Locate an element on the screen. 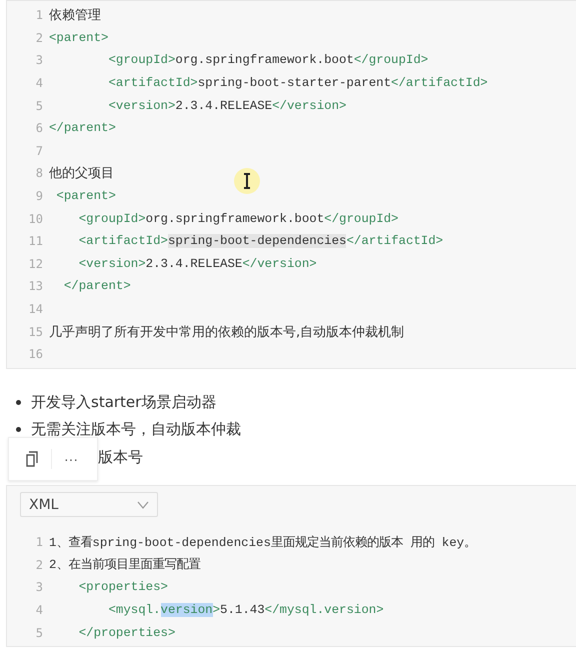  line-number: 7 is located at coordinates (39, 151).